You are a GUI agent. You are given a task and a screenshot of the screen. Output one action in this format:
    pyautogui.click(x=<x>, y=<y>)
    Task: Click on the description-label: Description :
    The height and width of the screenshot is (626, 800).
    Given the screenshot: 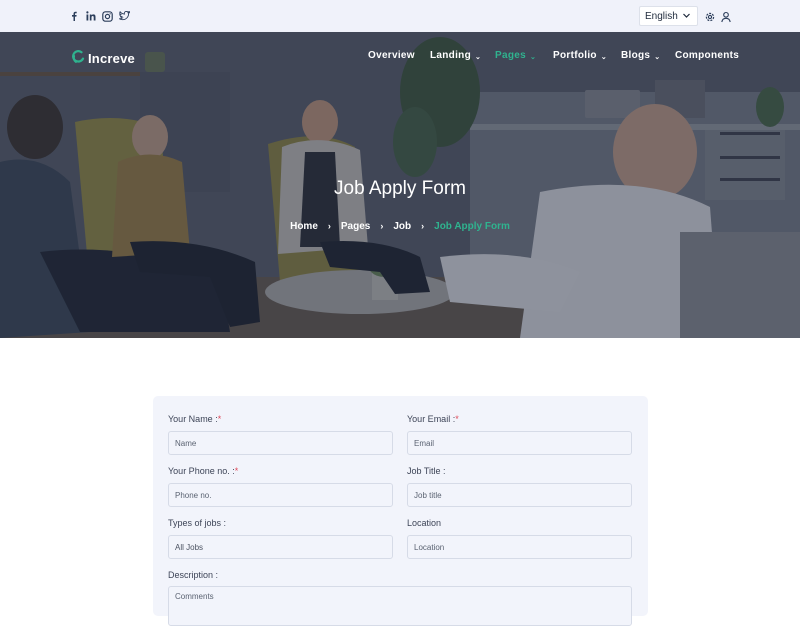 What is the action you would take?
    pyautogui.click(x=193, y=575)
    